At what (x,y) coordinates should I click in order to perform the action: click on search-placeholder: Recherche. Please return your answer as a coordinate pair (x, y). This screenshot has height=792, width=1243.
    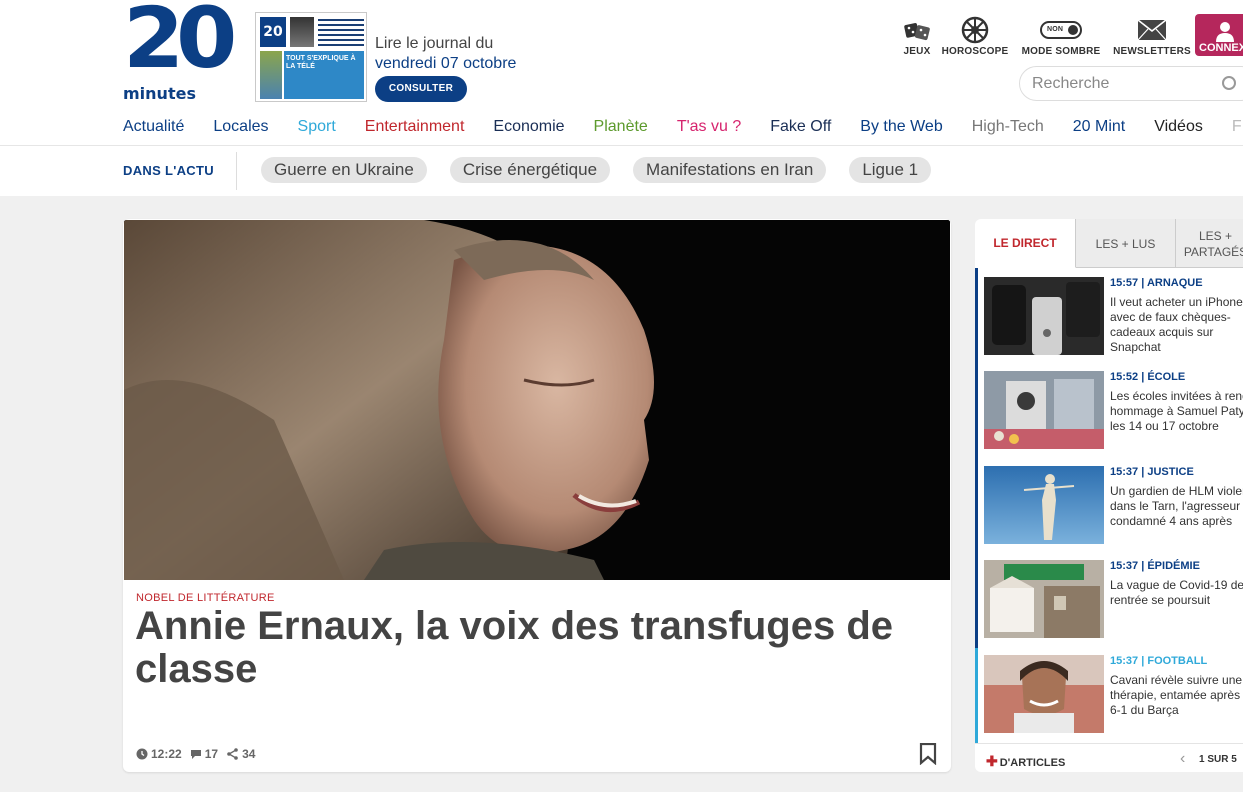
    Looking at the image, I should click on (1071, 83).